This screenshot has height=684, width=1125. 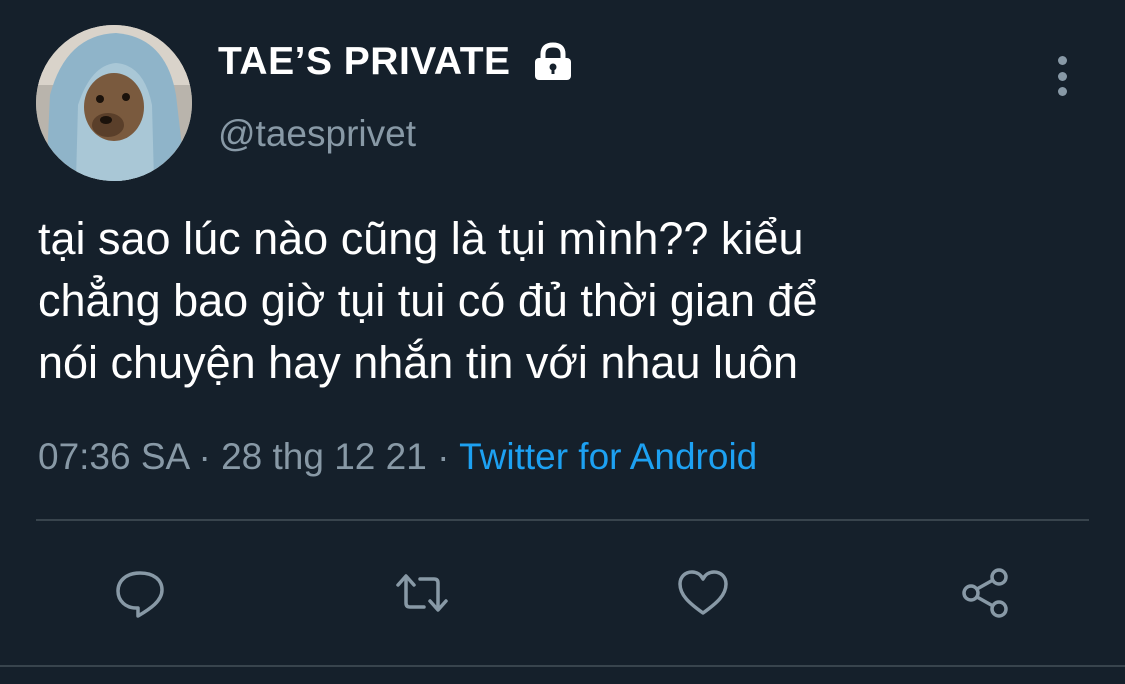 I want to click on more-vertical-icon, so click(x=1062, y=76).